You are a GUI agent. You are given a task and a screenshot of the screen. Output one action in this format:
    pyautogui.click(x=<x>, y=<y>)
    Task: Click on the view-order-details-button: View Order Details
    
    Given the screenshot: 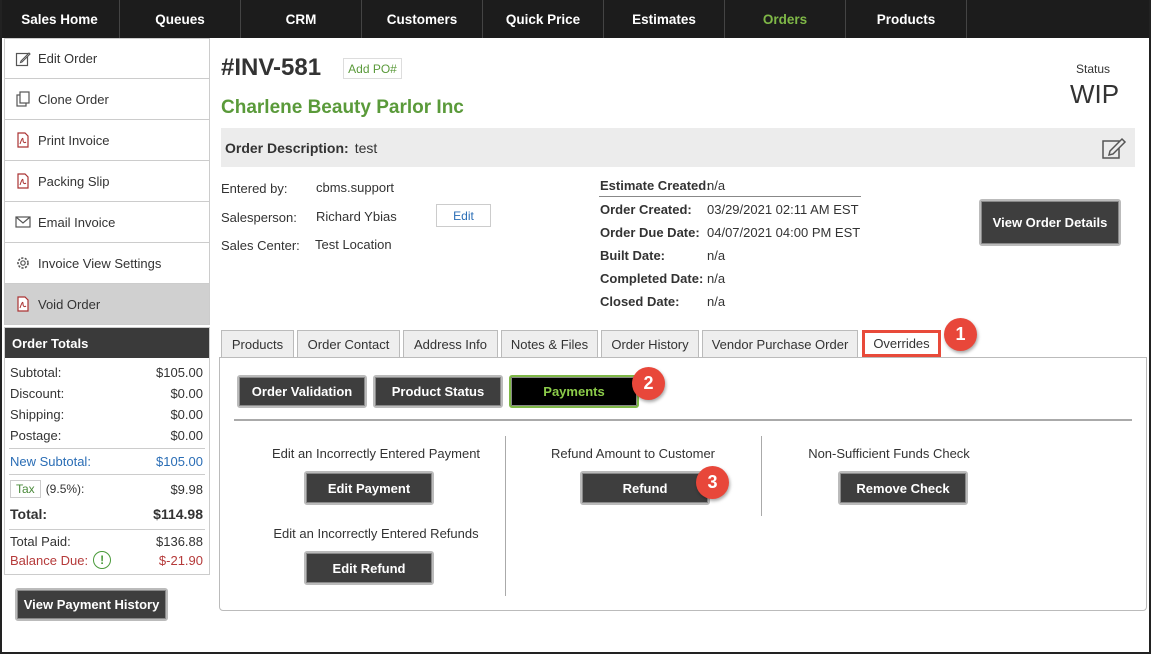 What is the action you would take?
    pyautogui.click(x=1050, y=222)
    